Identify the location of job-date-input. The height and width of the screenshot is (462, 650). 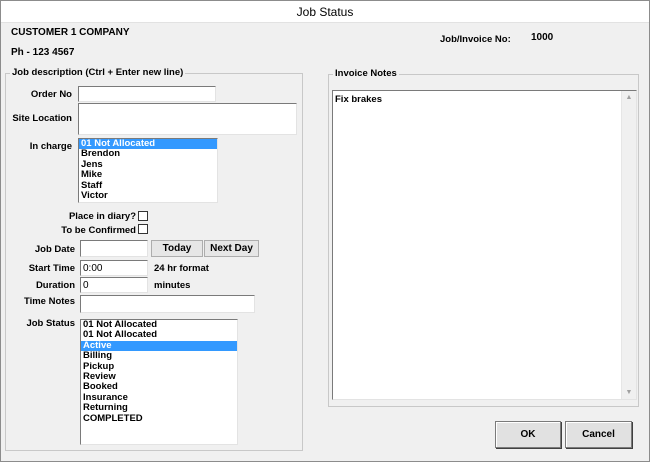
(114, 248).